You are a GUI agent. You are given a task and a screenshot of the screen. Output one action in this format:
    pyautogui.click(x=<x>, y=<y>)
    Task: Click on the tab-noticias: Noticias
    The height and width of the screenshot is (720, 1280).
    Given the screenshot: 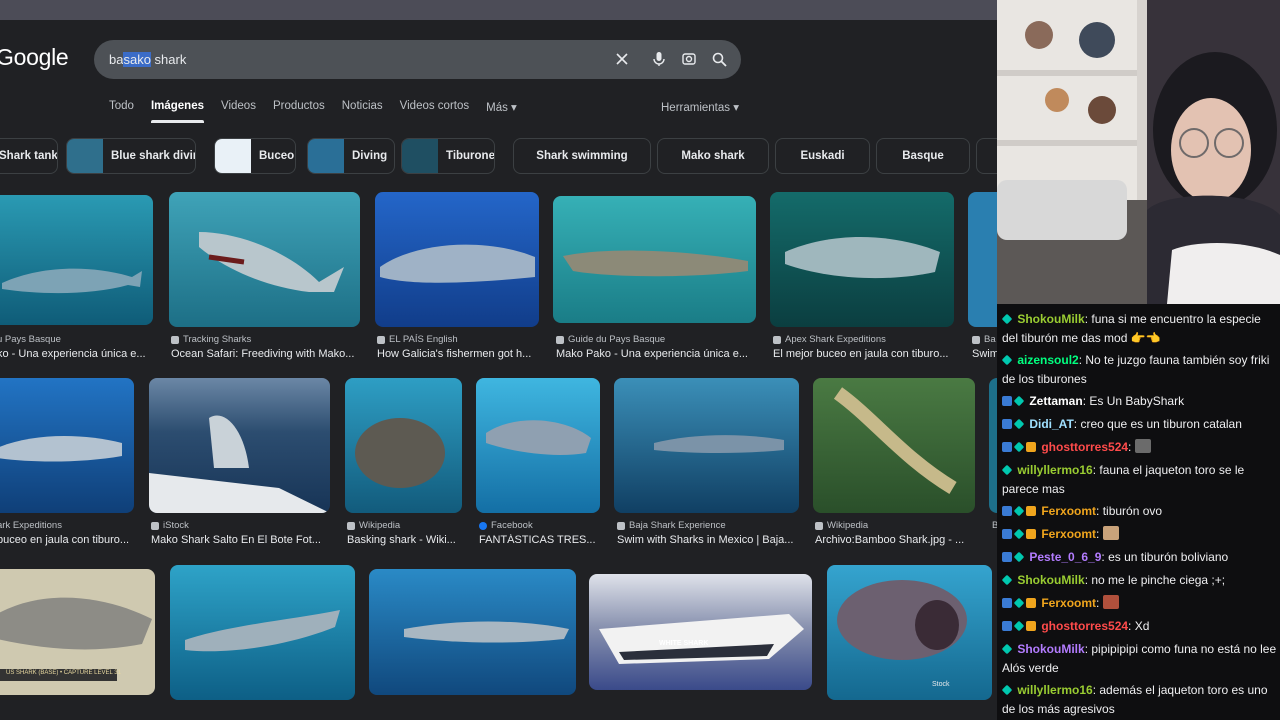 What is the action you would take?
    pyautogui.click(x=362, y=110)
    